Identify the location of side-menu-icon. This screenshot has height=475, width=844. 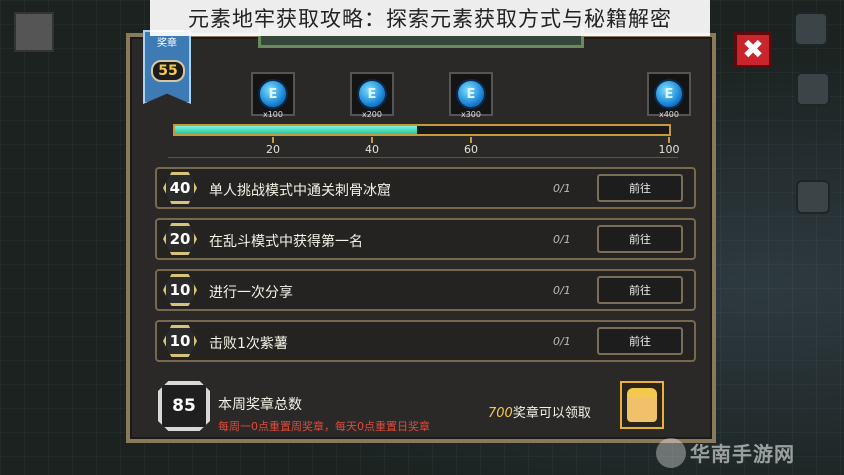
(811, 29).